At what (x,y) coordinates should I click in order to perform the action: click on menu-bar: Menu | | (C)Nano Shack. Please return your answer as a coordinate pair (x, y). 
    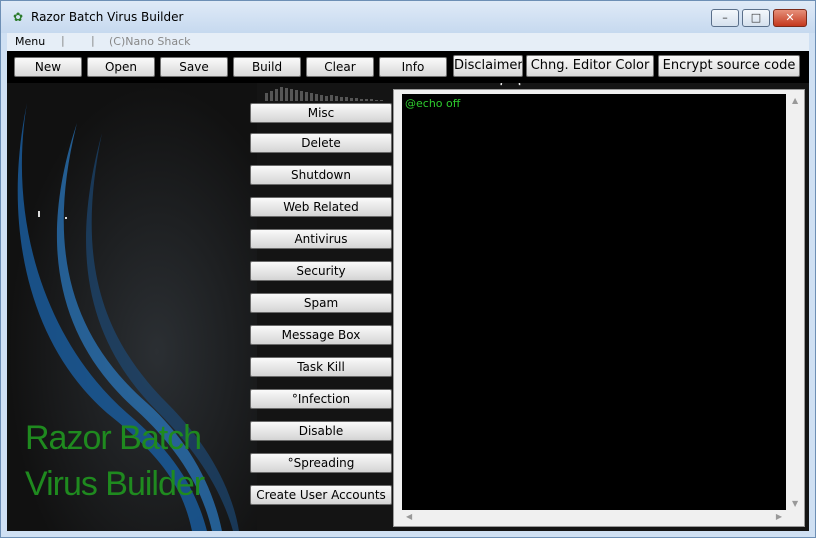
    Looking at the image, I should click on (408, 42).